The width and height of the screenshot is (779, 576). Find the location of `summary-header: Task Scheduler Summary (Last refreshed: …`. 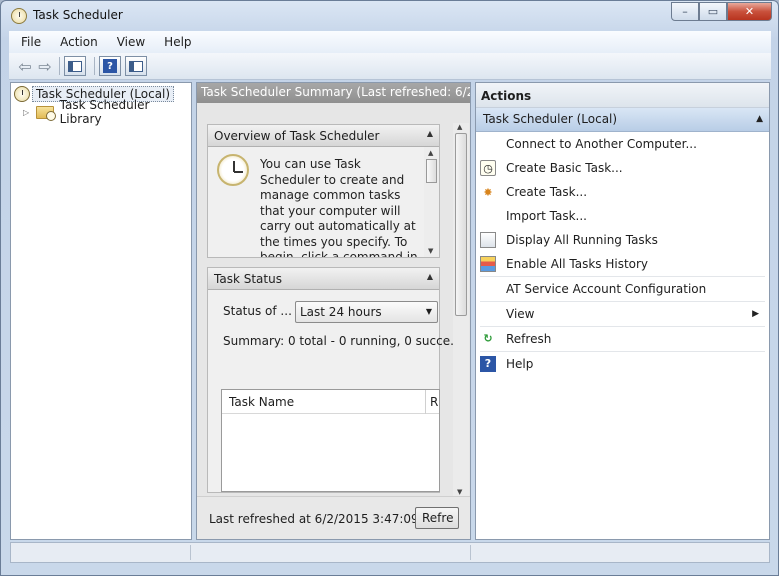

summary-header: Task Scheduler Summary (Last refreshed: … is located at coordinates (333, 93).